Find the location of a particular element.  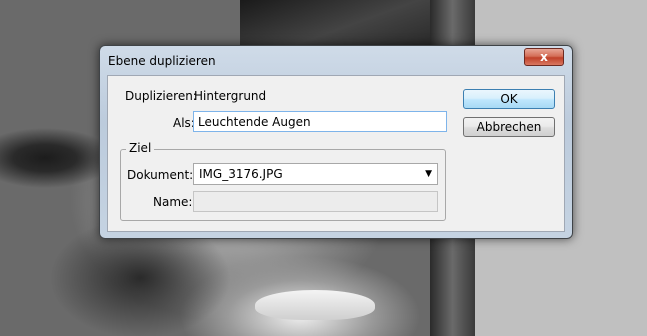

chevron-down-icon: ▼ is located at coordinates (428, 174).